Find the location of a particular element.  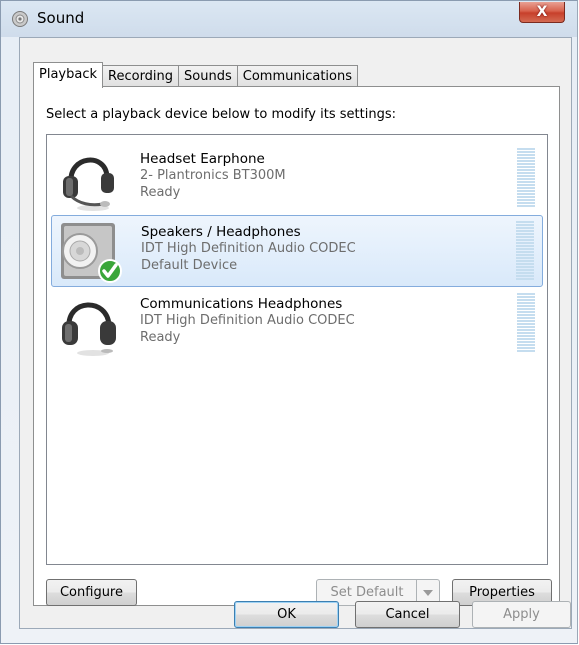

apply-button: Apply is located at coordinates (521, 614).